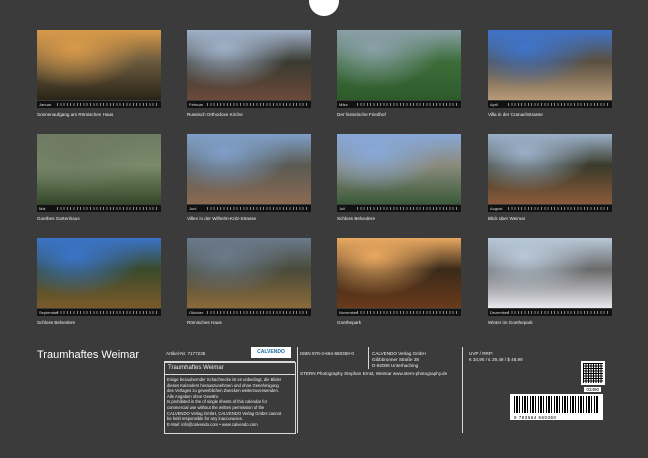 The width and height of the screenshot is (648, 458). Describe the element at coordinates (535, 417) in the screenshot. I see `barcode-number: 9 783664 660360` at that location.